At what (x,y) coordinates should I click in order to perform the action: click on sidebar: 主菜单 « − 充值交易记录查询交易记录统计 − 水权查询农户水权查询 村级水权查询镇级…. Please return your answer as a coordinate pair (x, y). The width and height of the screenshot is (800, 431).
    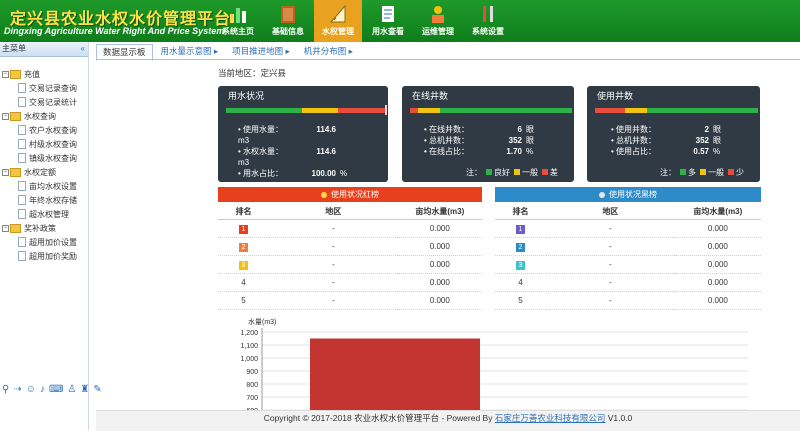
    Looking at the image, I should click on (51, 236).